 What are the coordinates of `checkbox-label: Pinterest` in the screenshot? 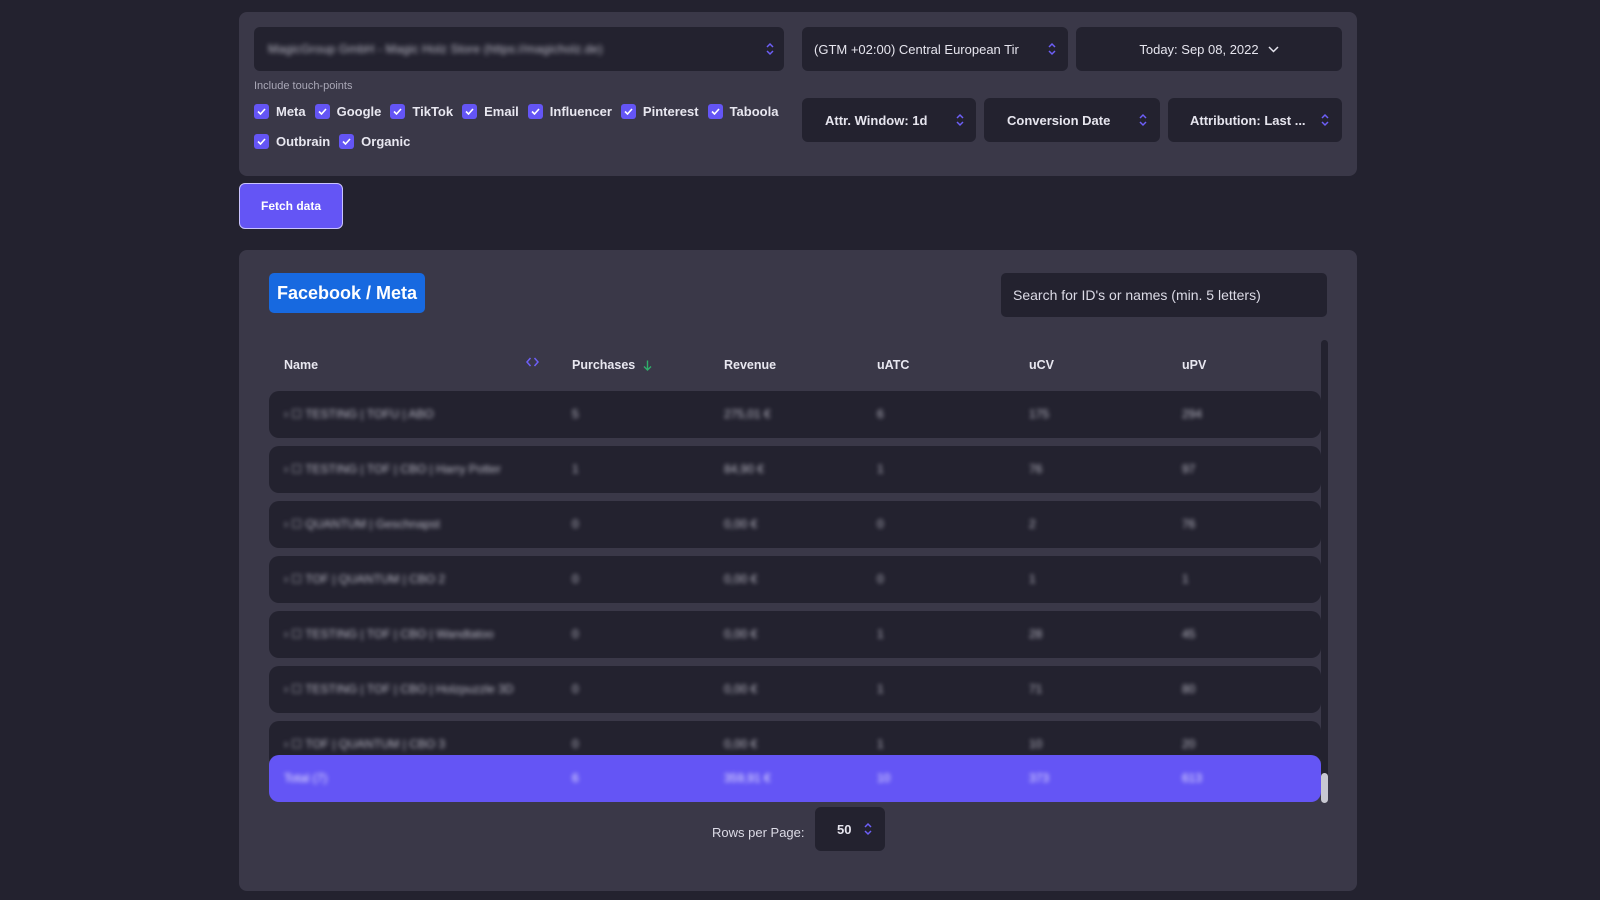 It's located at (670, 111).